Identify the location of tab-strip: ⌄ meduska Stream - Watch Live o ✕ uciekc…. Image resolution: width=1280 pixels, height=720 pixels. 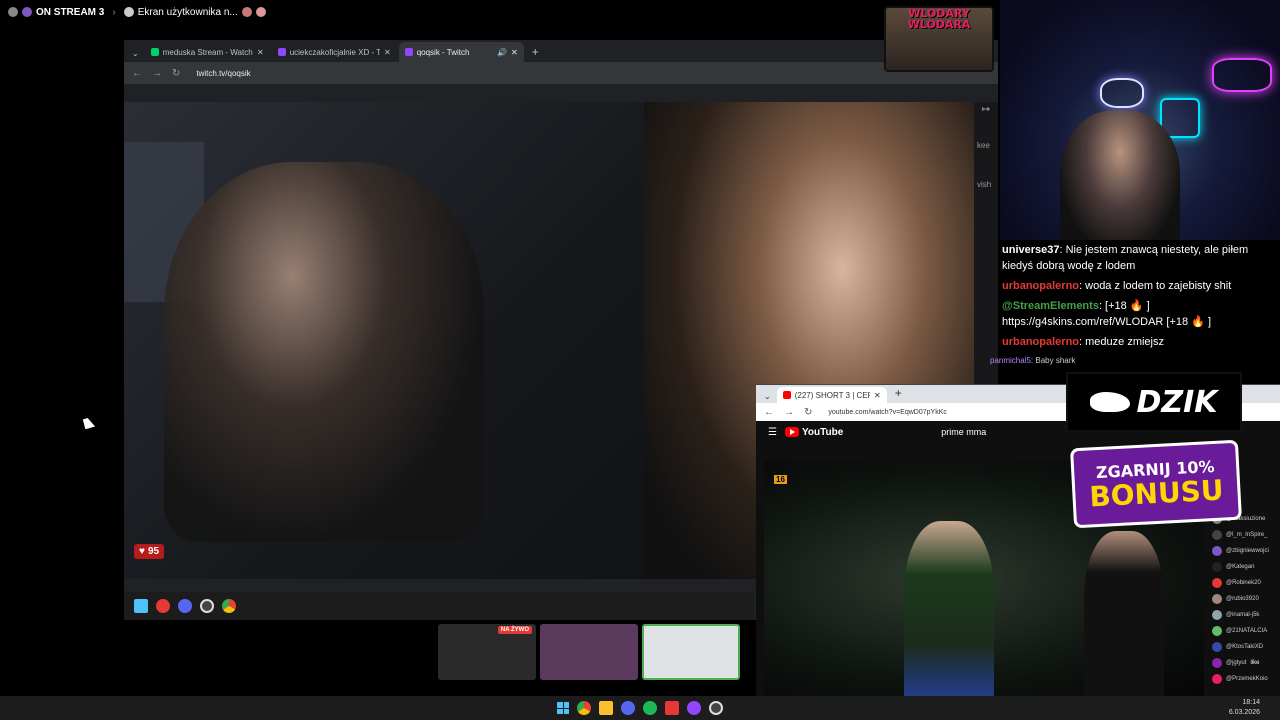
(561, 51).